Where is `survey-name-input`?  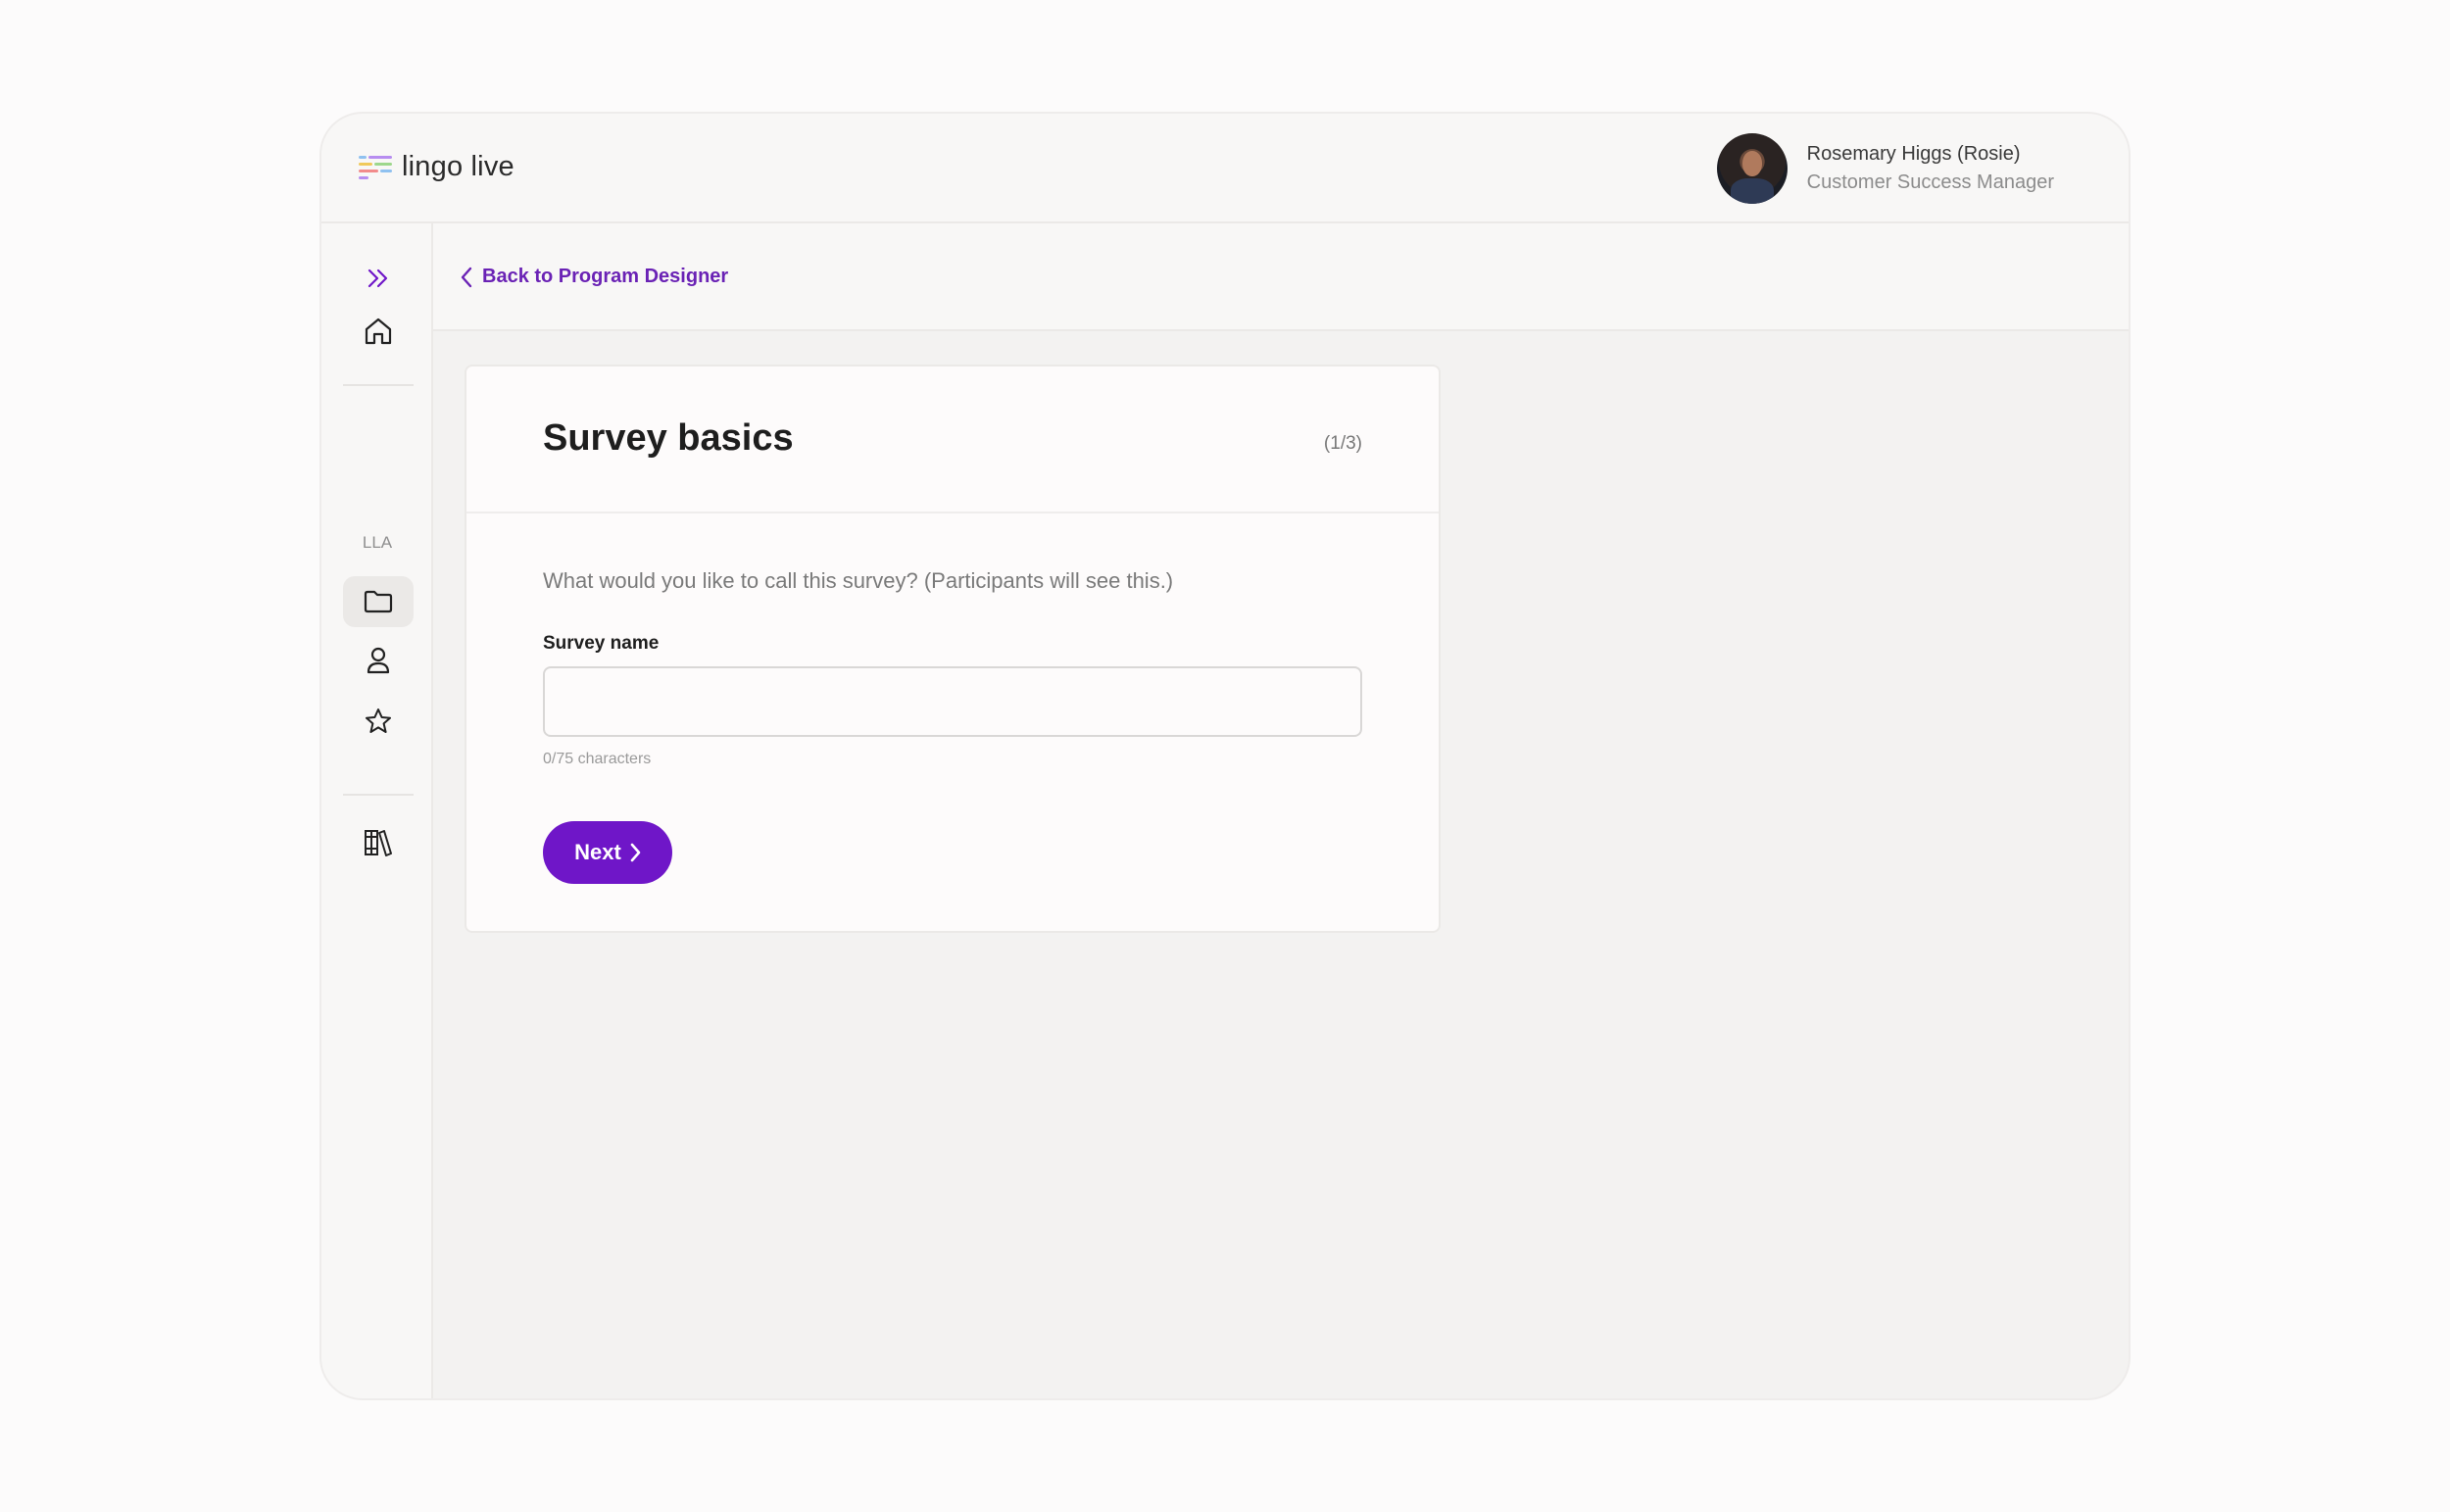
survey-name-input is located at coordinates (952, 701).